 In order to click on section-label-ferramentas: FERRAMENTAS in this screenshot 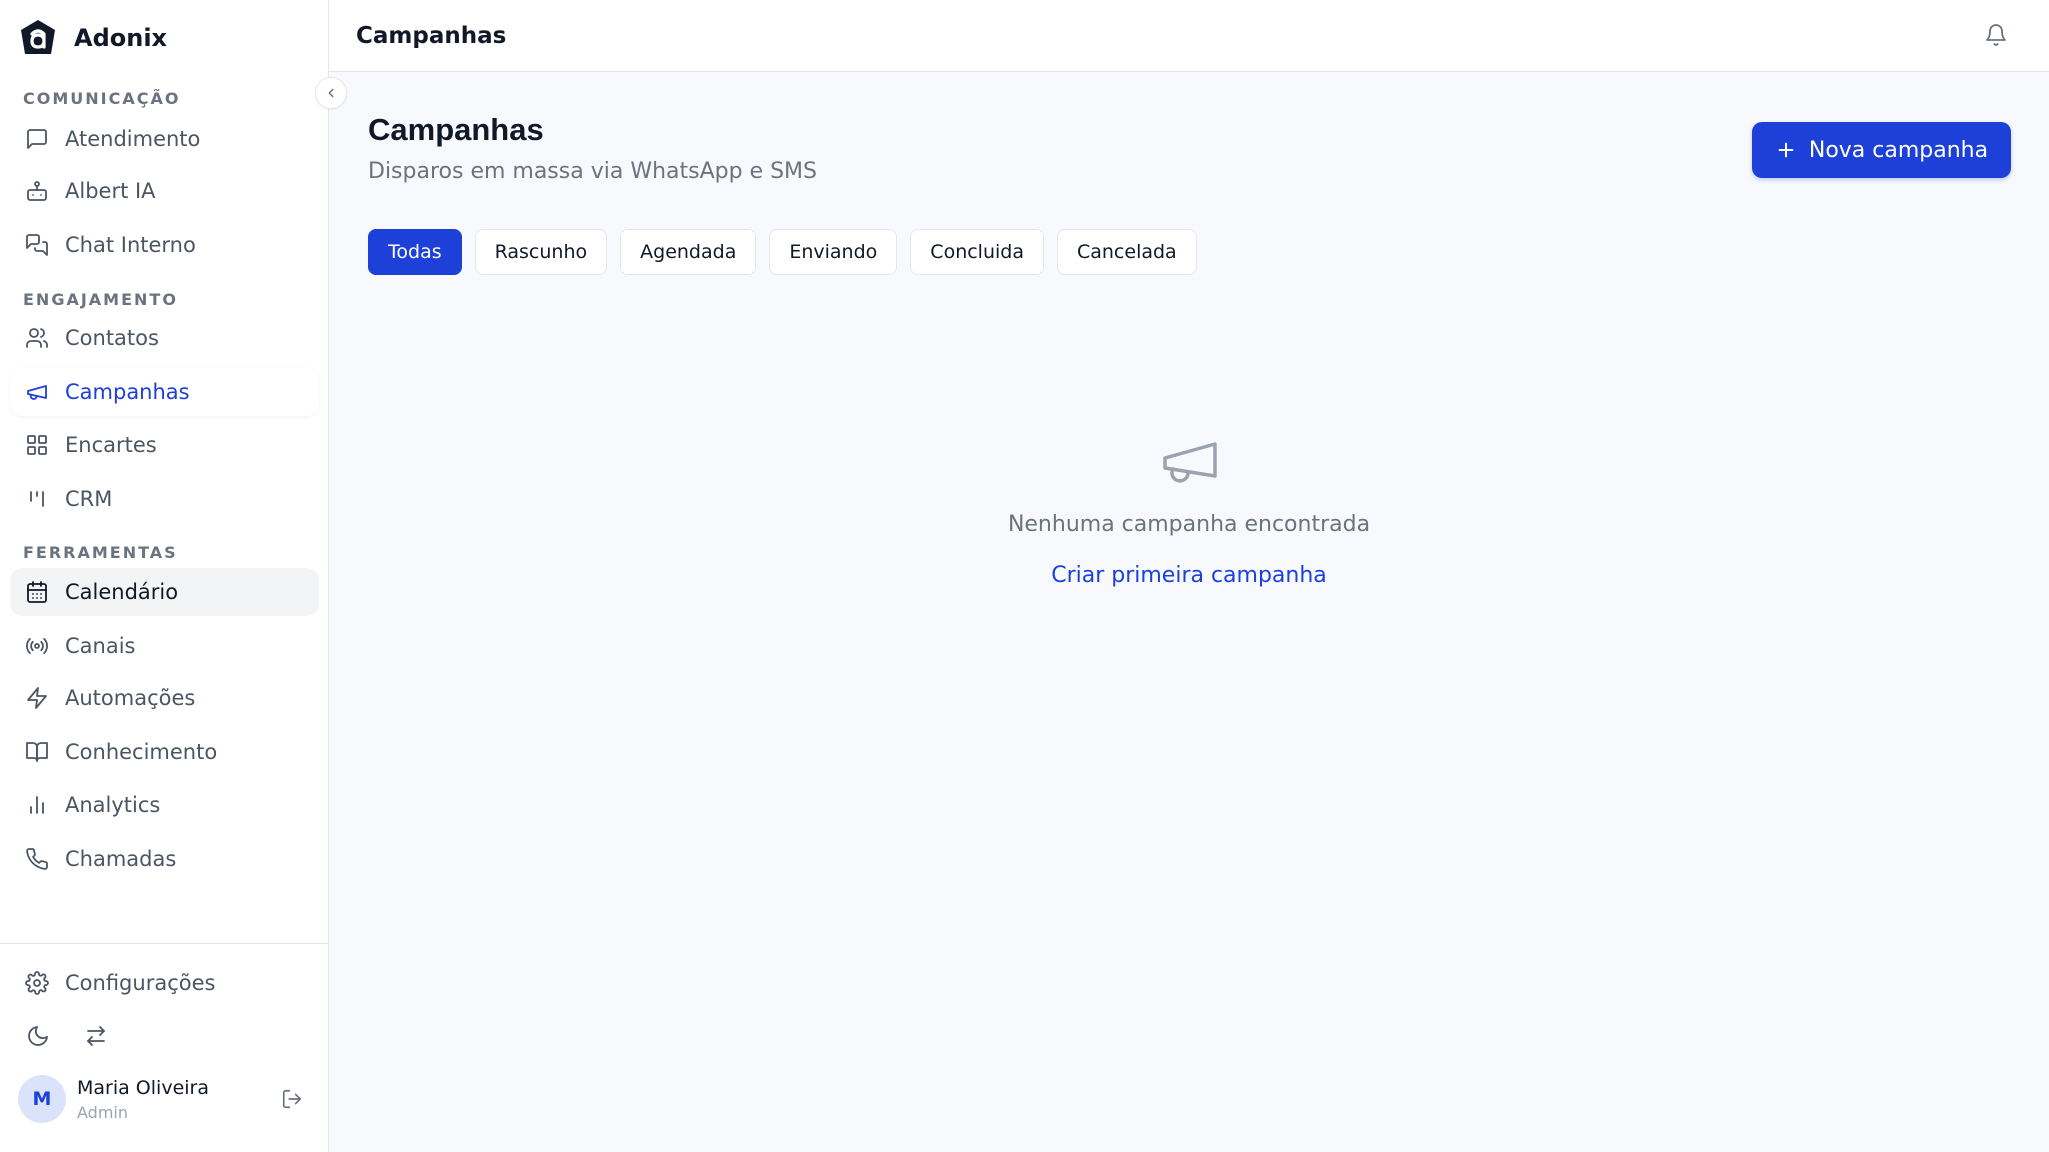, I will do `click(100, 552)`.